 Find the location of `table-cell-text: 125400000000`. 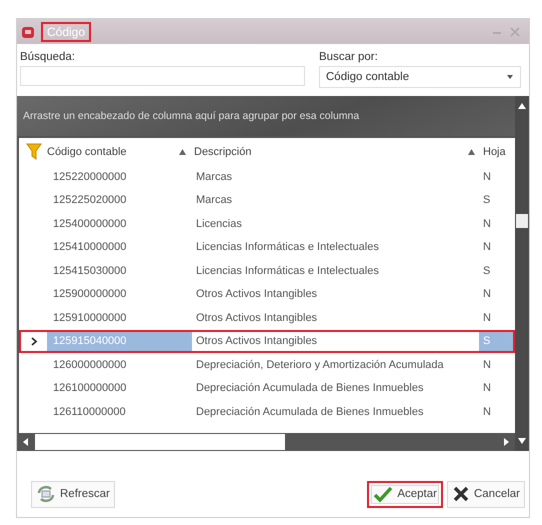

table-cell-text: 125400000000 is located at coordinates (90, 224).